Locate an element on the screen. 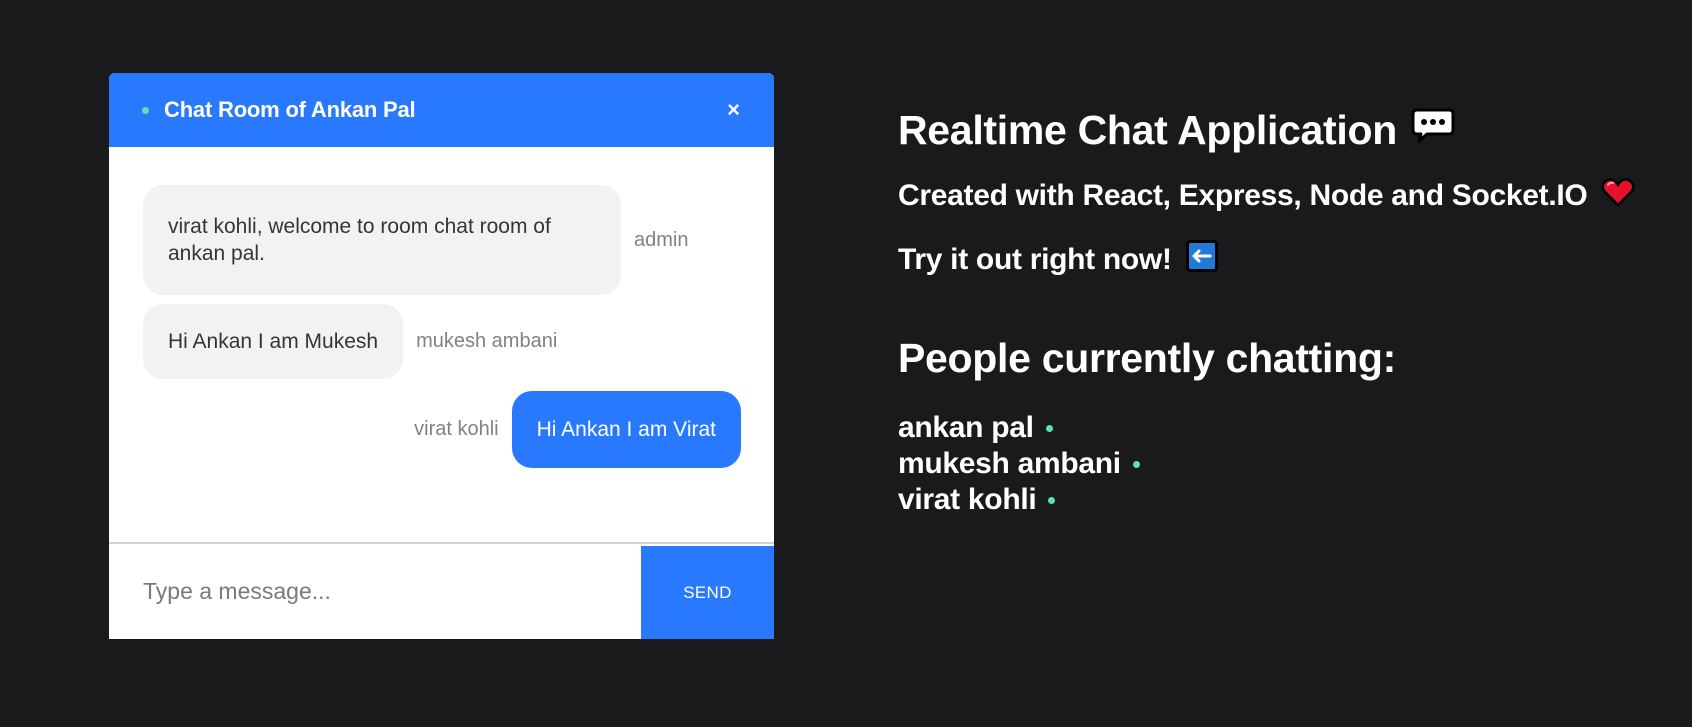 This screenshot has width=1692, height=727. message-sender: mukesh ambani is located at coordinates (487, 340).